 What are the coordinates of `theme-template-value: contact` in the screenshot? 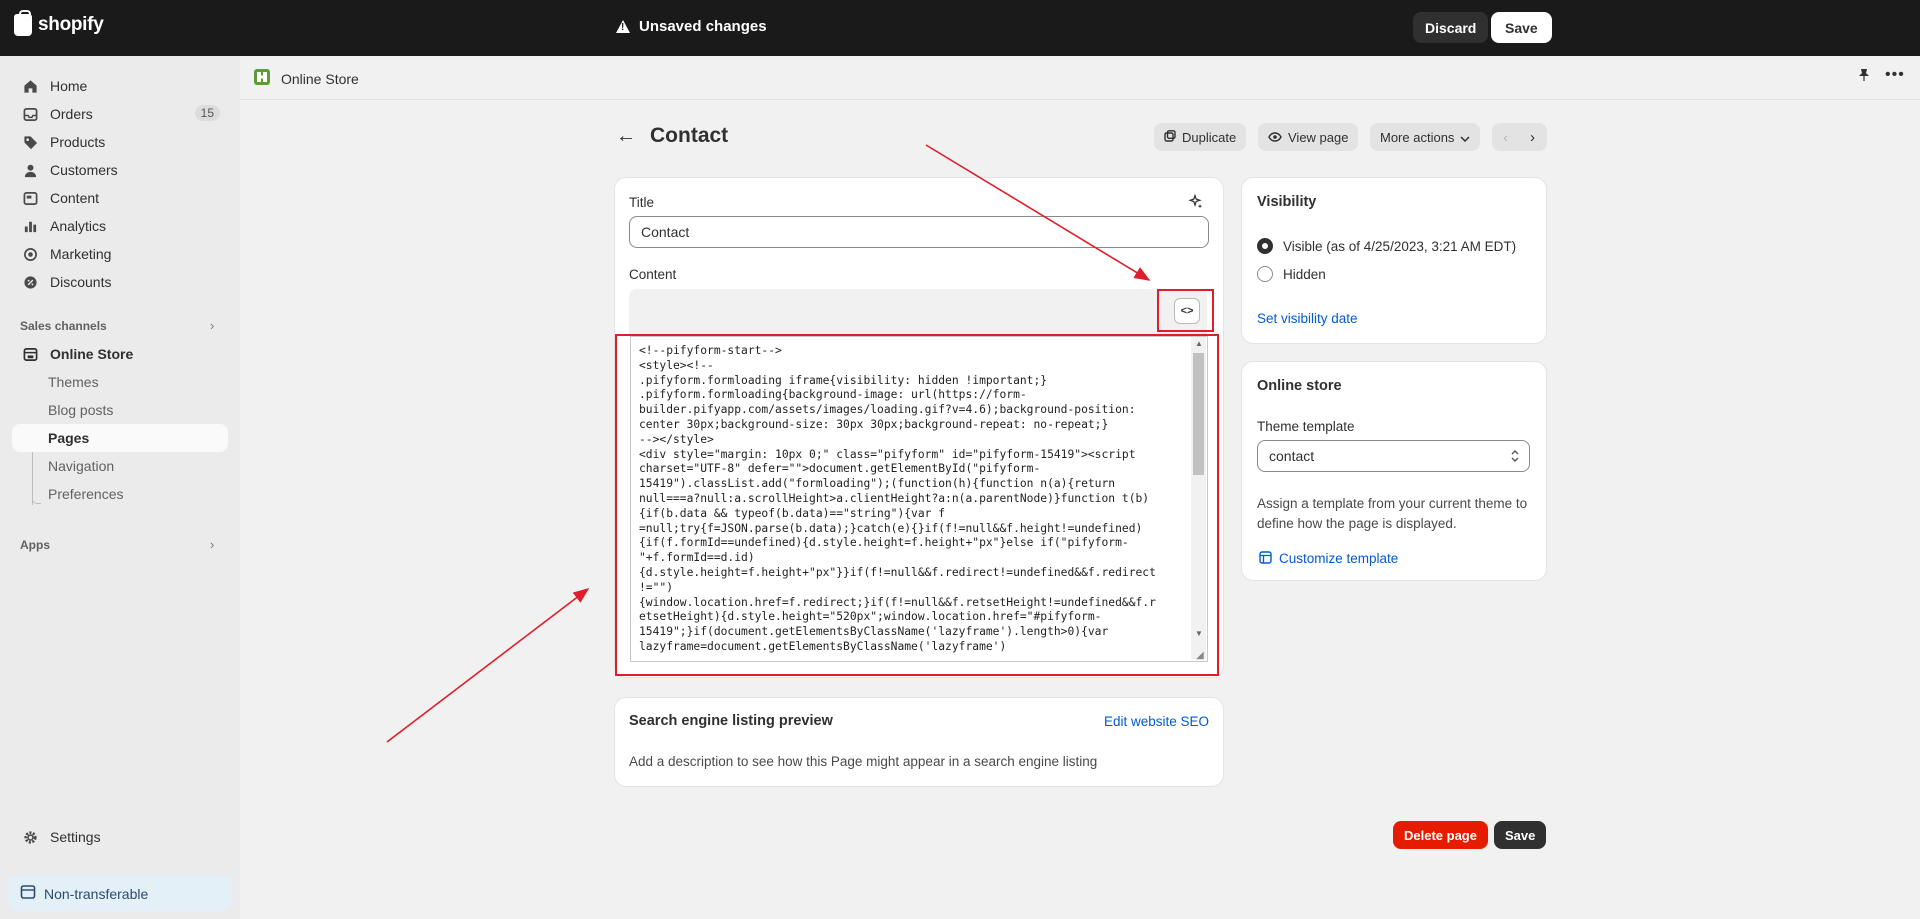 It's located at (1292, 456).